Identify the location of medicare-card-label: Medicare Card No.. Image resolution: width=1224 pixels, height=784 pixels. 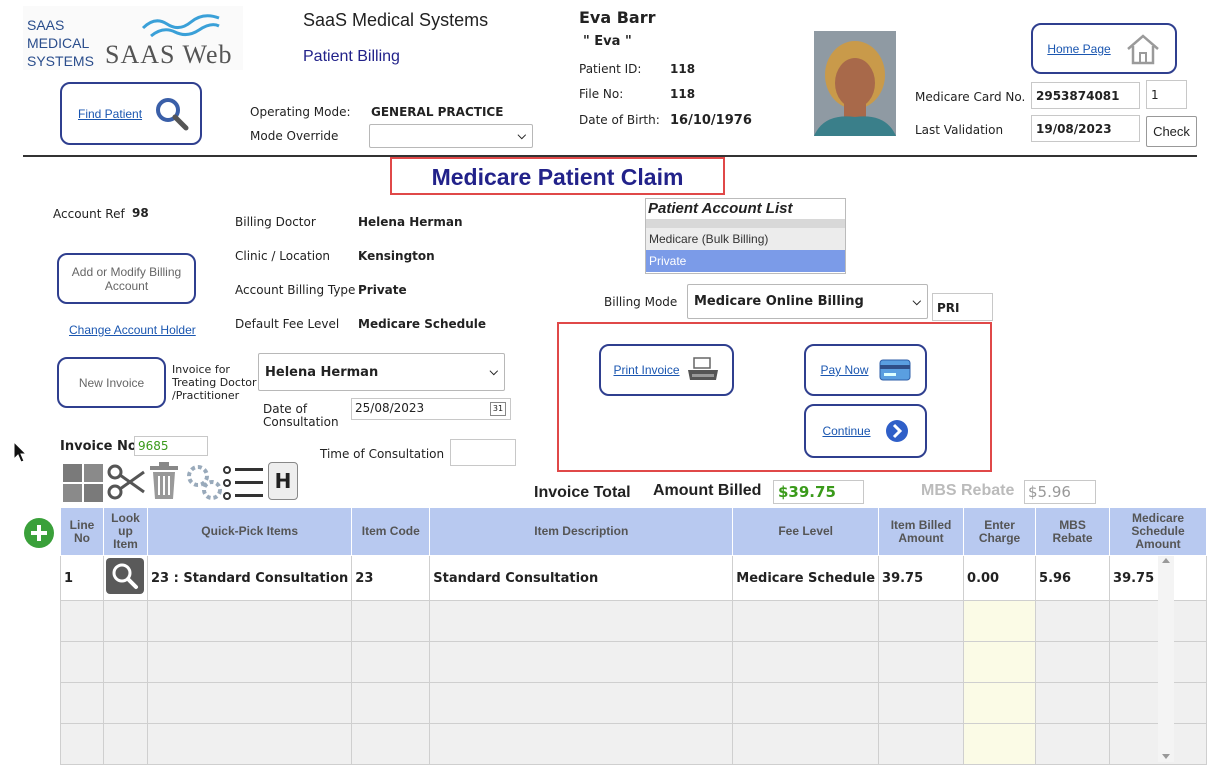
(970, 97).